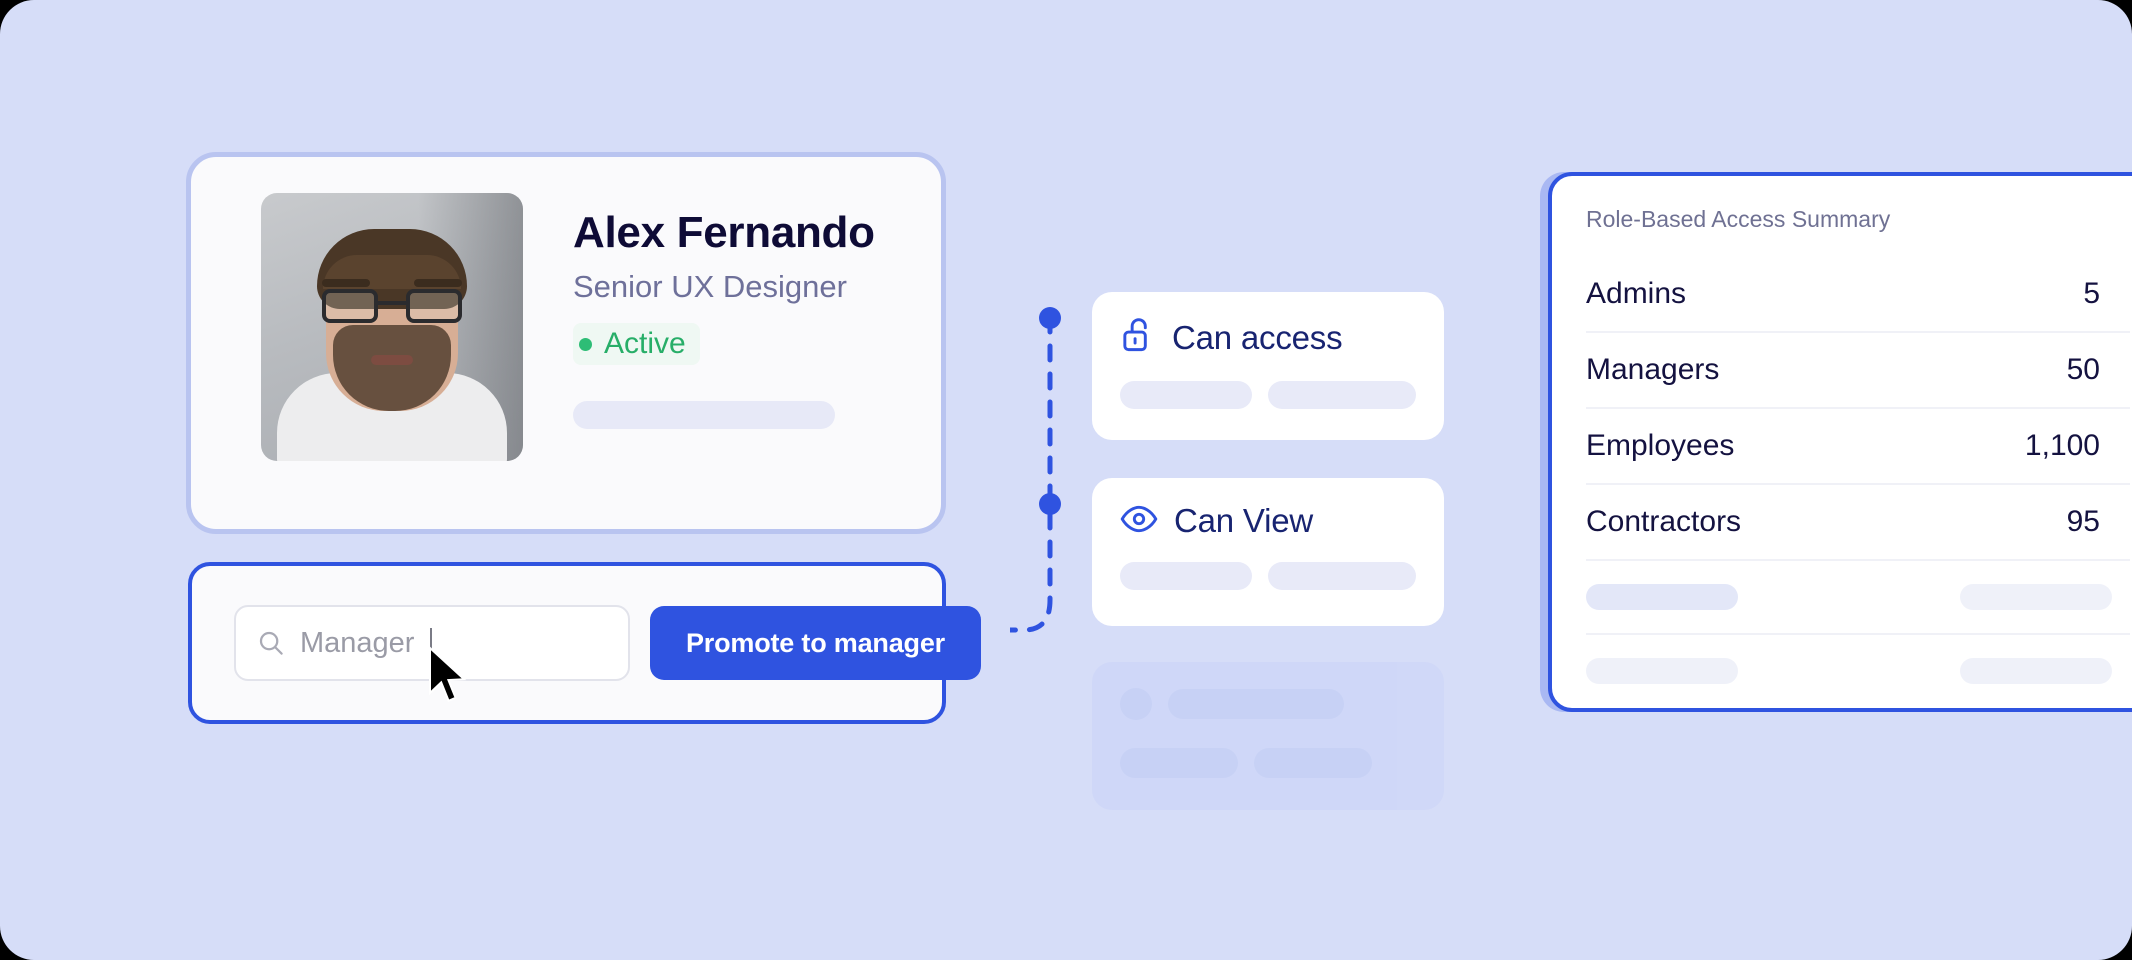  I want to click on skeleton-circle, so click(1136, 704).